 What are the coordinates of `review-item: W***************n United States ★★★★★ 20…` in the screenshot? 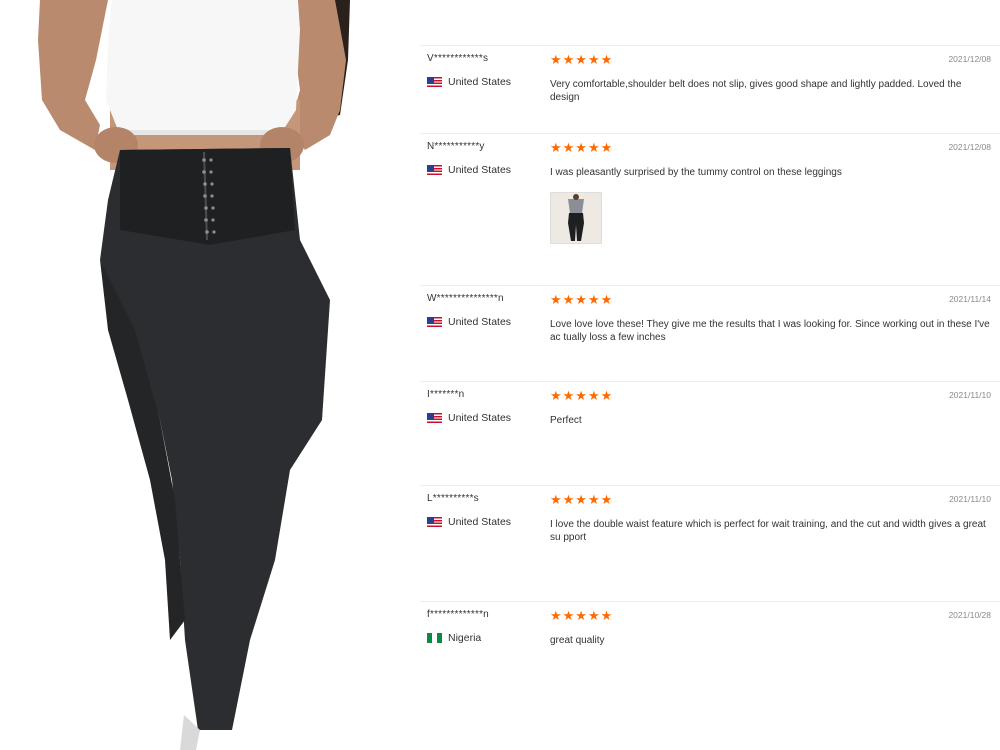 It's located at (710, 333).